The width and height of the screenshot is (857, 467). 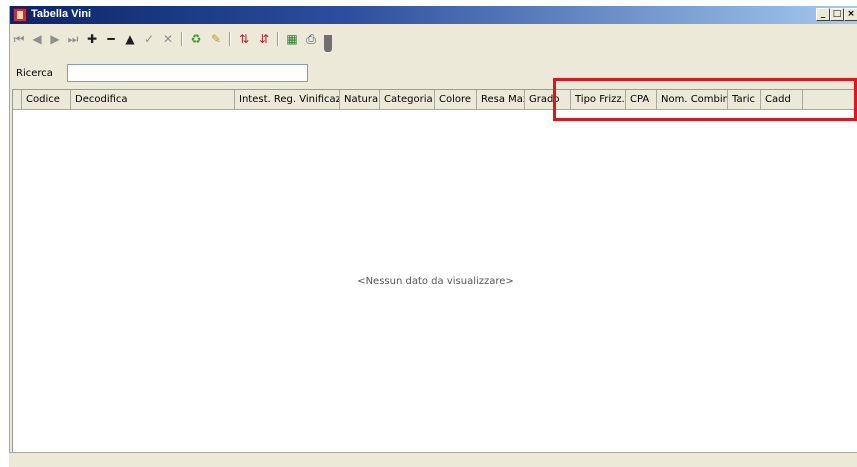 I want to click on app-icon, so click(x=20, y=15).